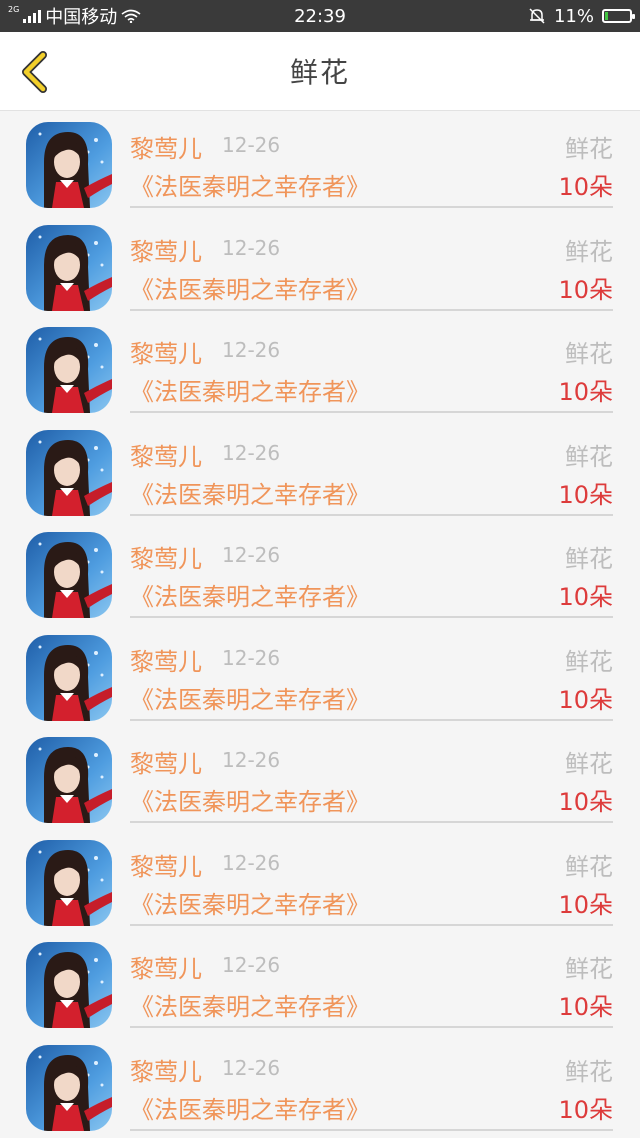 Image resolution: width=640 pixels, height=1138 pixels. I want to click on page-title: 鲜花, so click(319, 72).